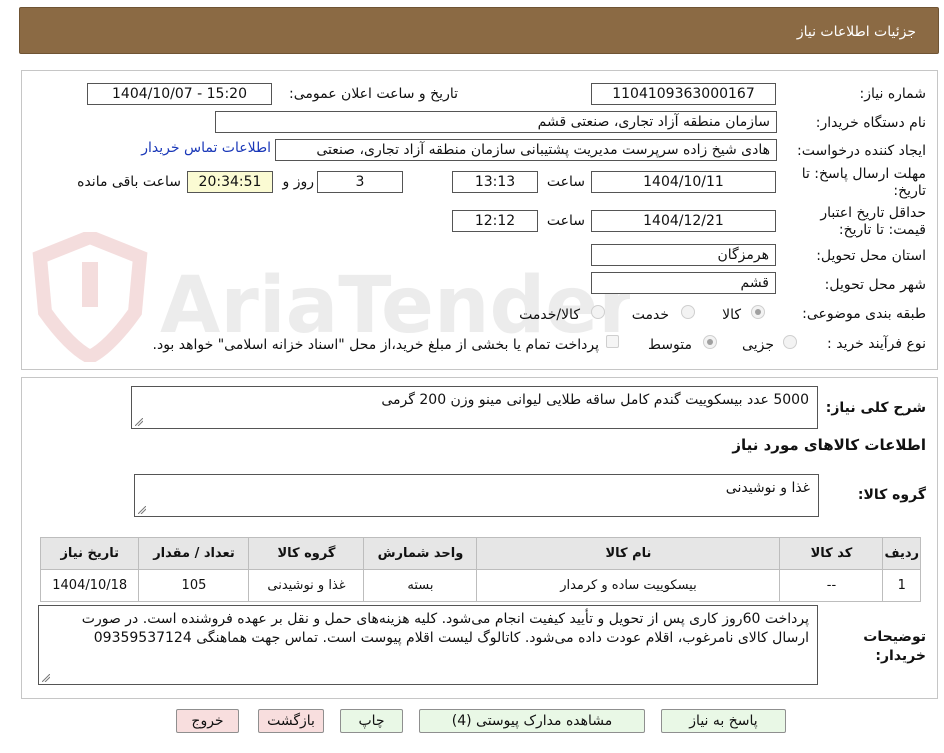 This screenshot has width=944, height=753. What do you see at coordinates (306, 553) in the screenshot?
I see `col-item-group: گروه کالا` at bounding box center [306, 553].